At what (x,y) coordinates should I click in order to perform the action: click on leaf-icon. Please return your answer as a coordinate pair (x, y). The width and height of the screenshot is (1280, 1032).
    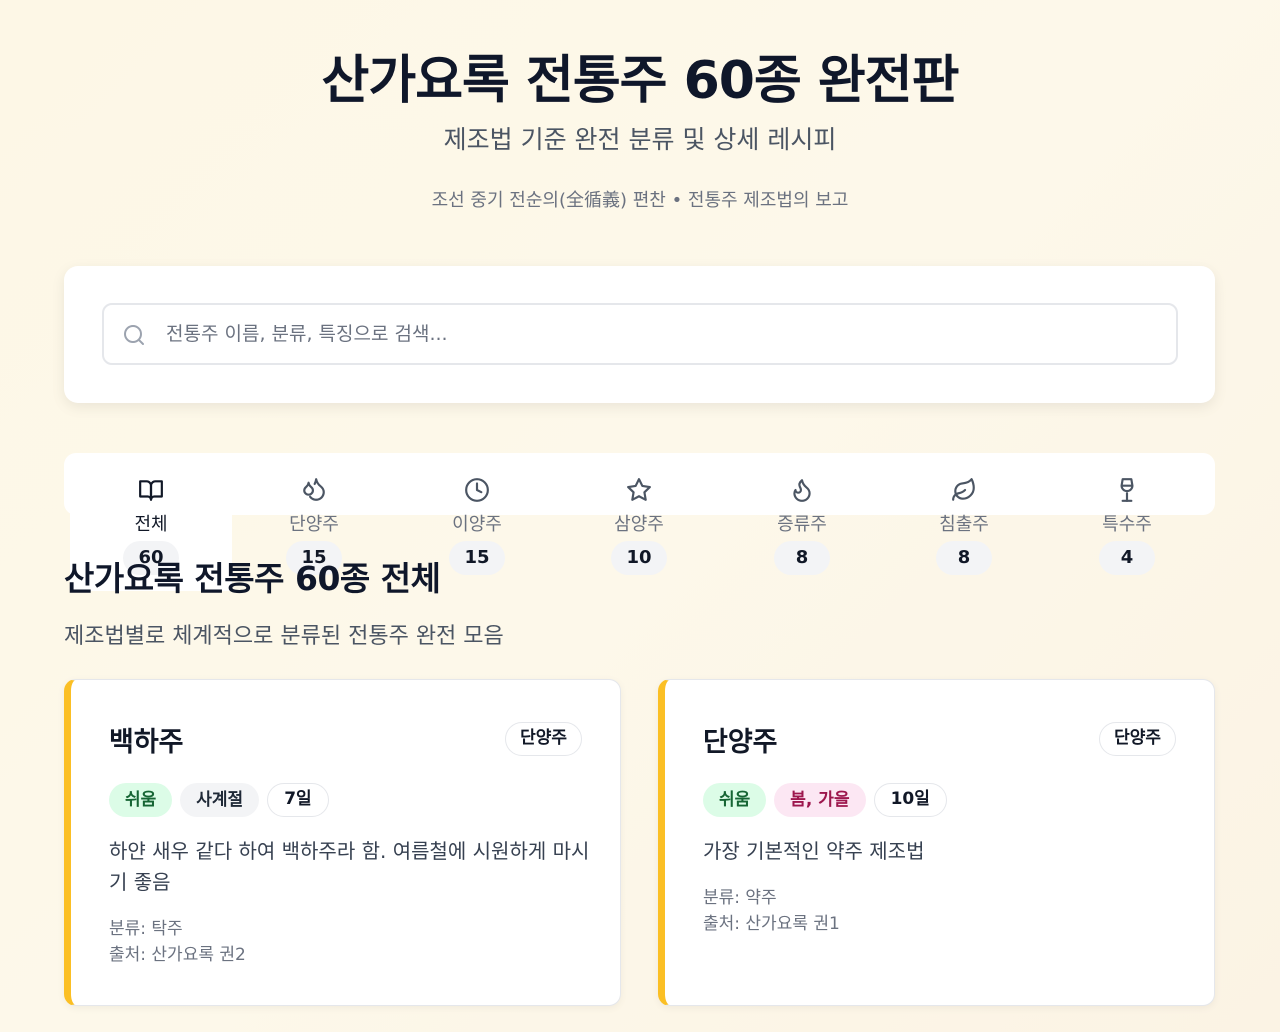
    Looking at the image, I should click on (963, 489).